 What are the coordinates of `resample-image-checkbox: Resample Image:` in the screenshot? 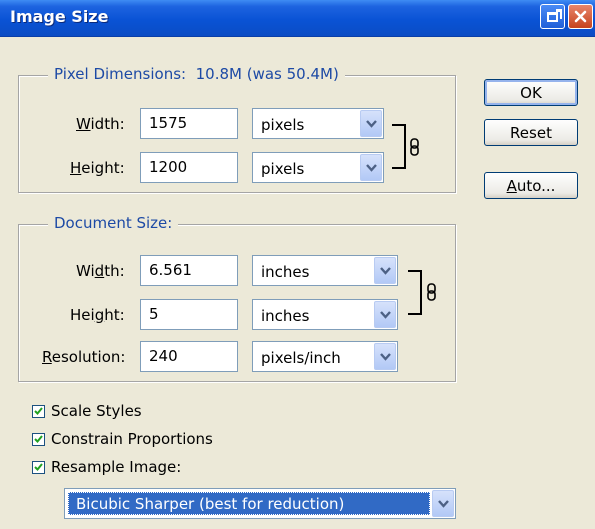 It's located at (106, 467).